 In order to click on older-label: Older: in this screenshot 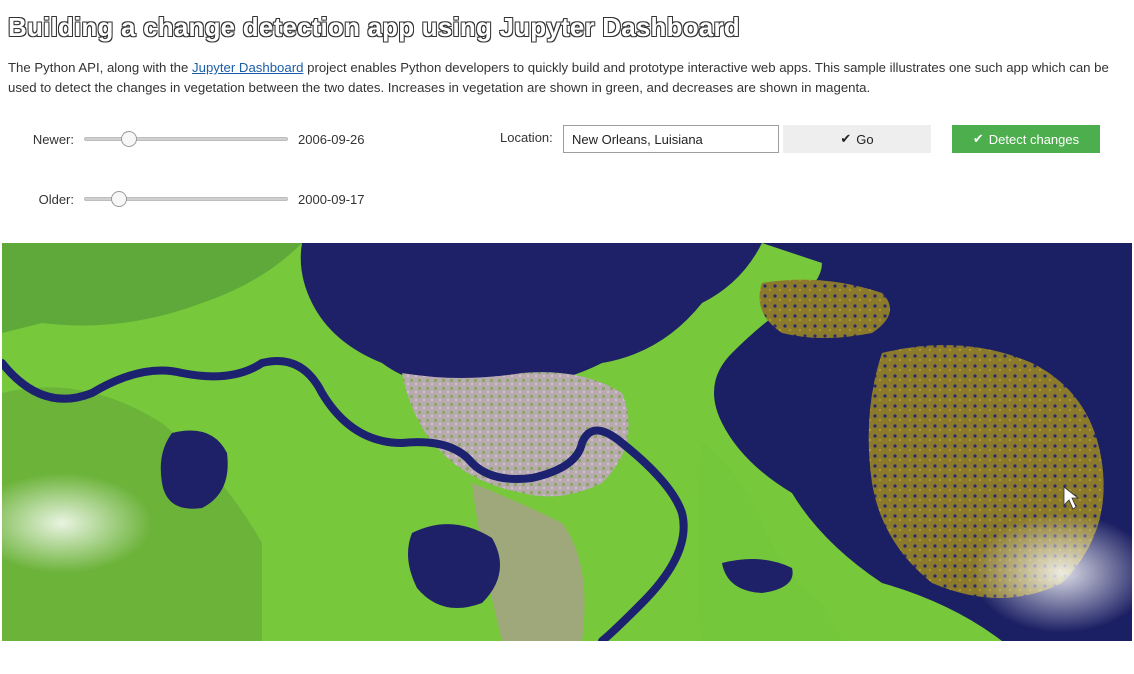, I will do `click(56, 199)`.